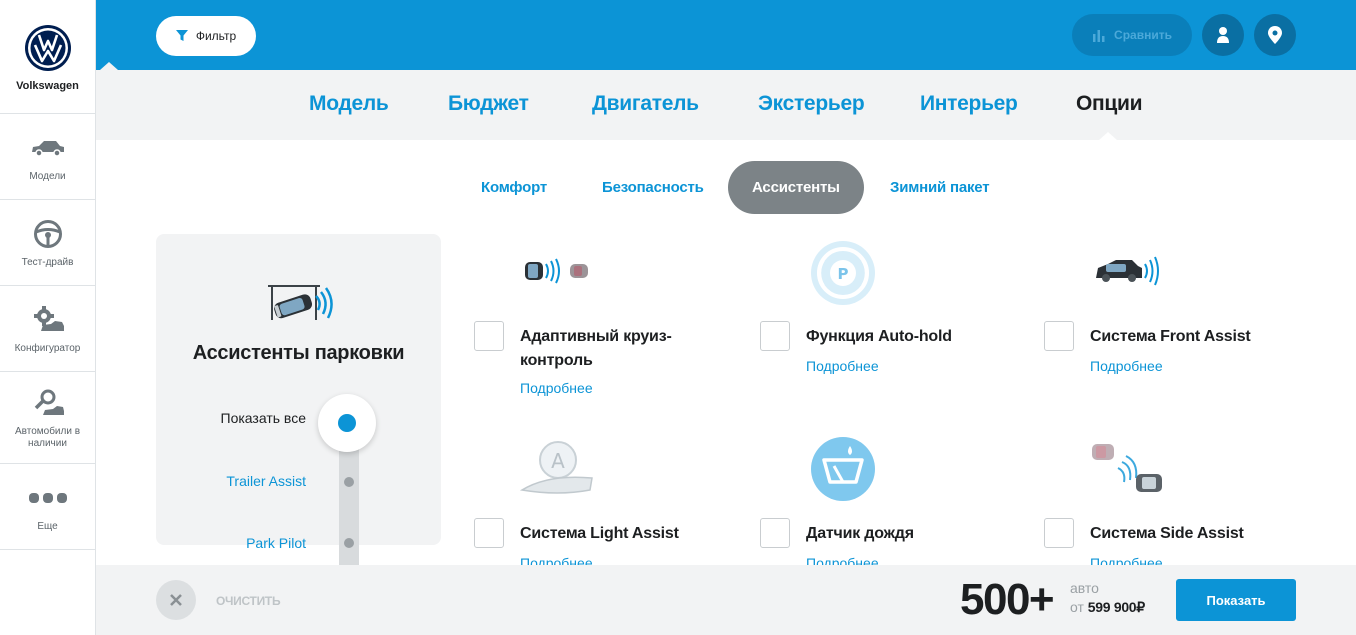  What do you see at coordinates (558, 461) in the screenshot?
I see `svg-text: A` at bounding box center [558, 461].